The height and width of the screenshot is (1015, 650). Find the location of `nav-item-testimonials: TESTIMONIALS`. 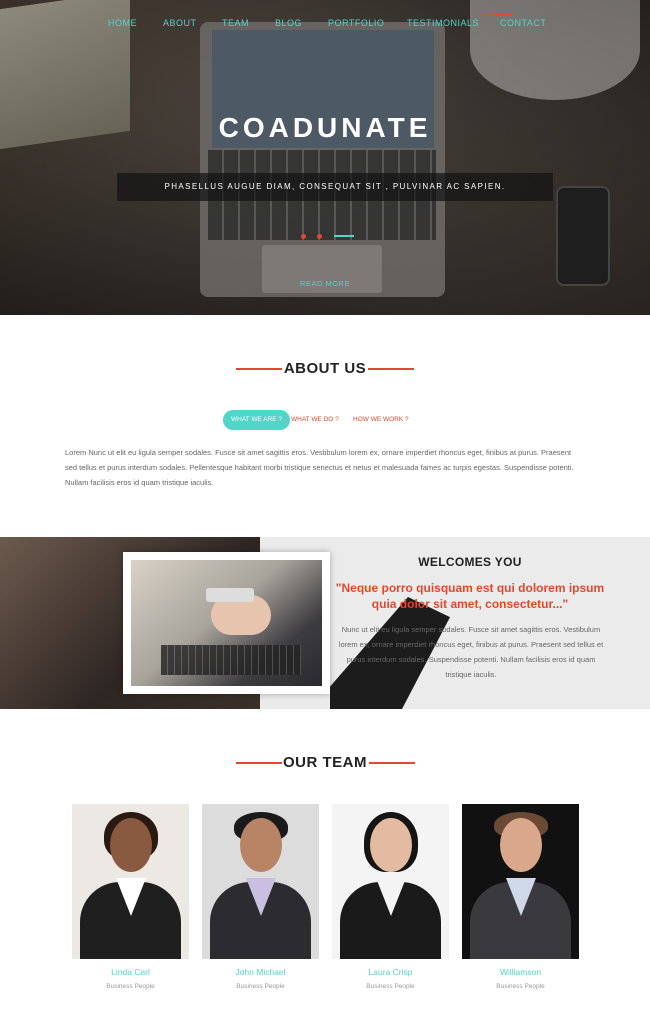

nav-item-testimonials: TESTIMONIALS is located at coordinates (443, 23).